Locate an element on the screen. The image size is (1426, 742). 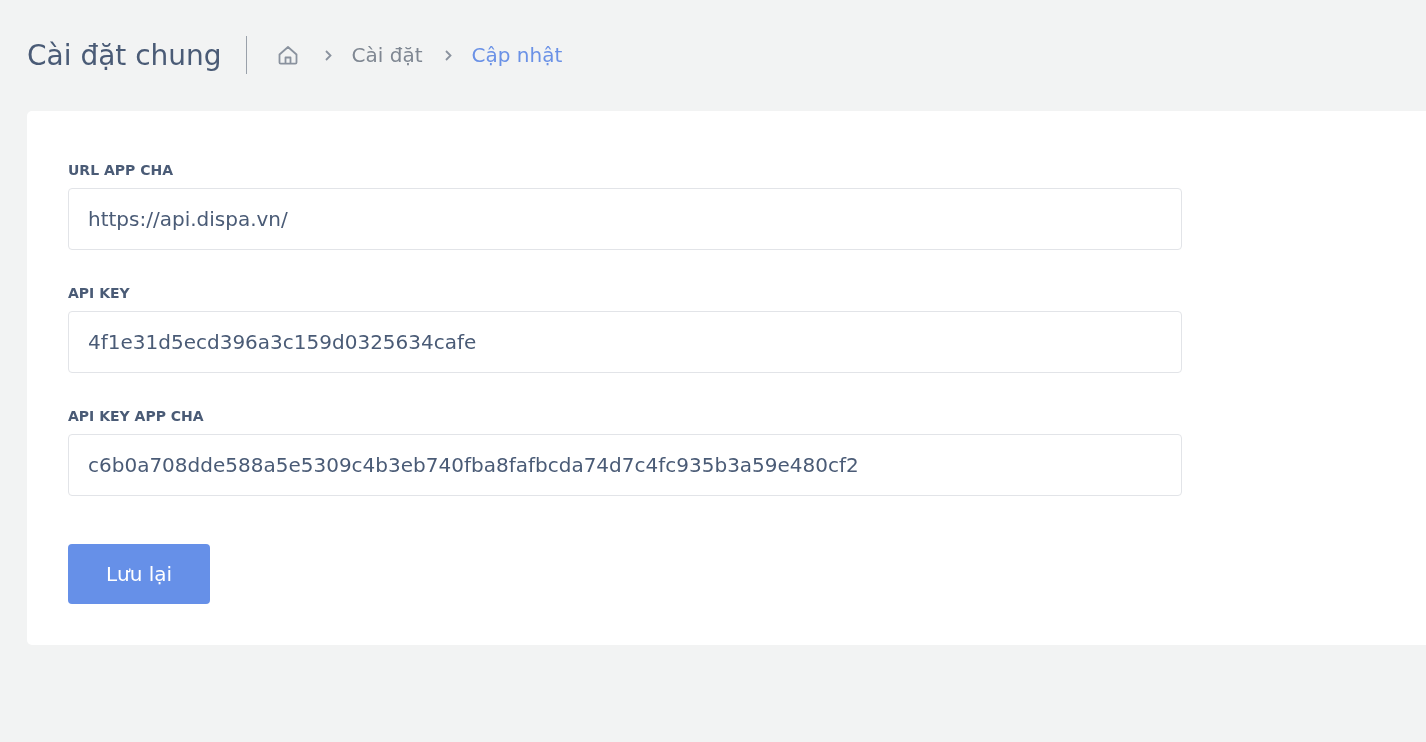
text-input: https://api.dispa.vn/ is located at coordinates (625, 219).